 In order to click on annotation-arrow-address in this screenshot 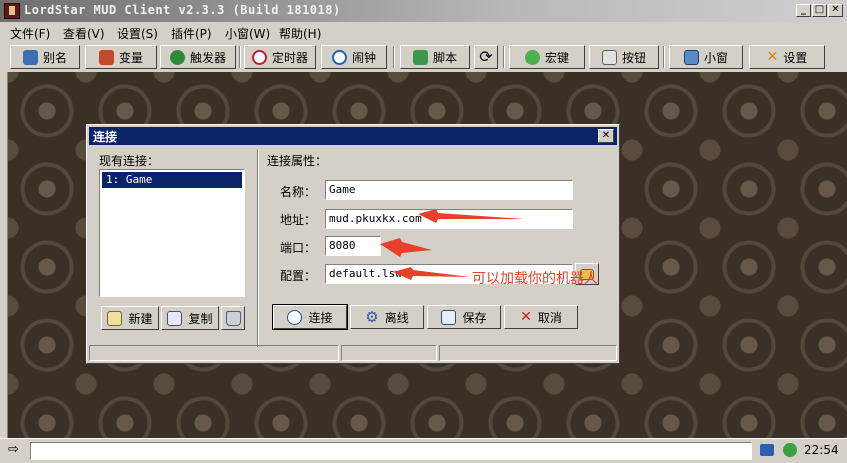, I will do `click(471, 216)`.